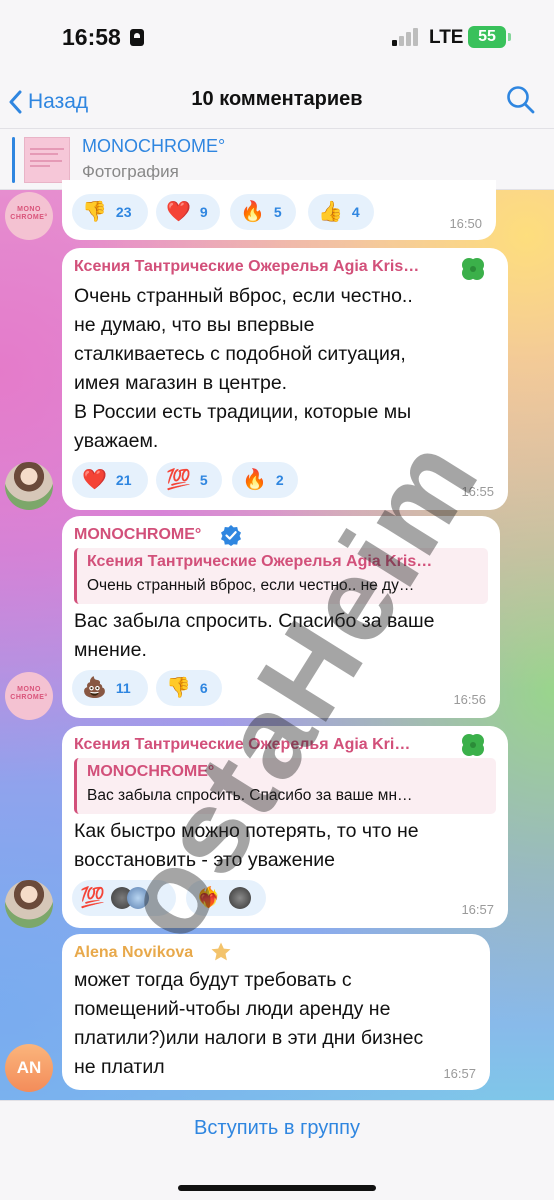 The width and height of the screenshot is (554, 1200). What do you see at coordinates (279, 480) in the screenshot?
I see `reaction-count: 2` at bounding box center [279, 480].